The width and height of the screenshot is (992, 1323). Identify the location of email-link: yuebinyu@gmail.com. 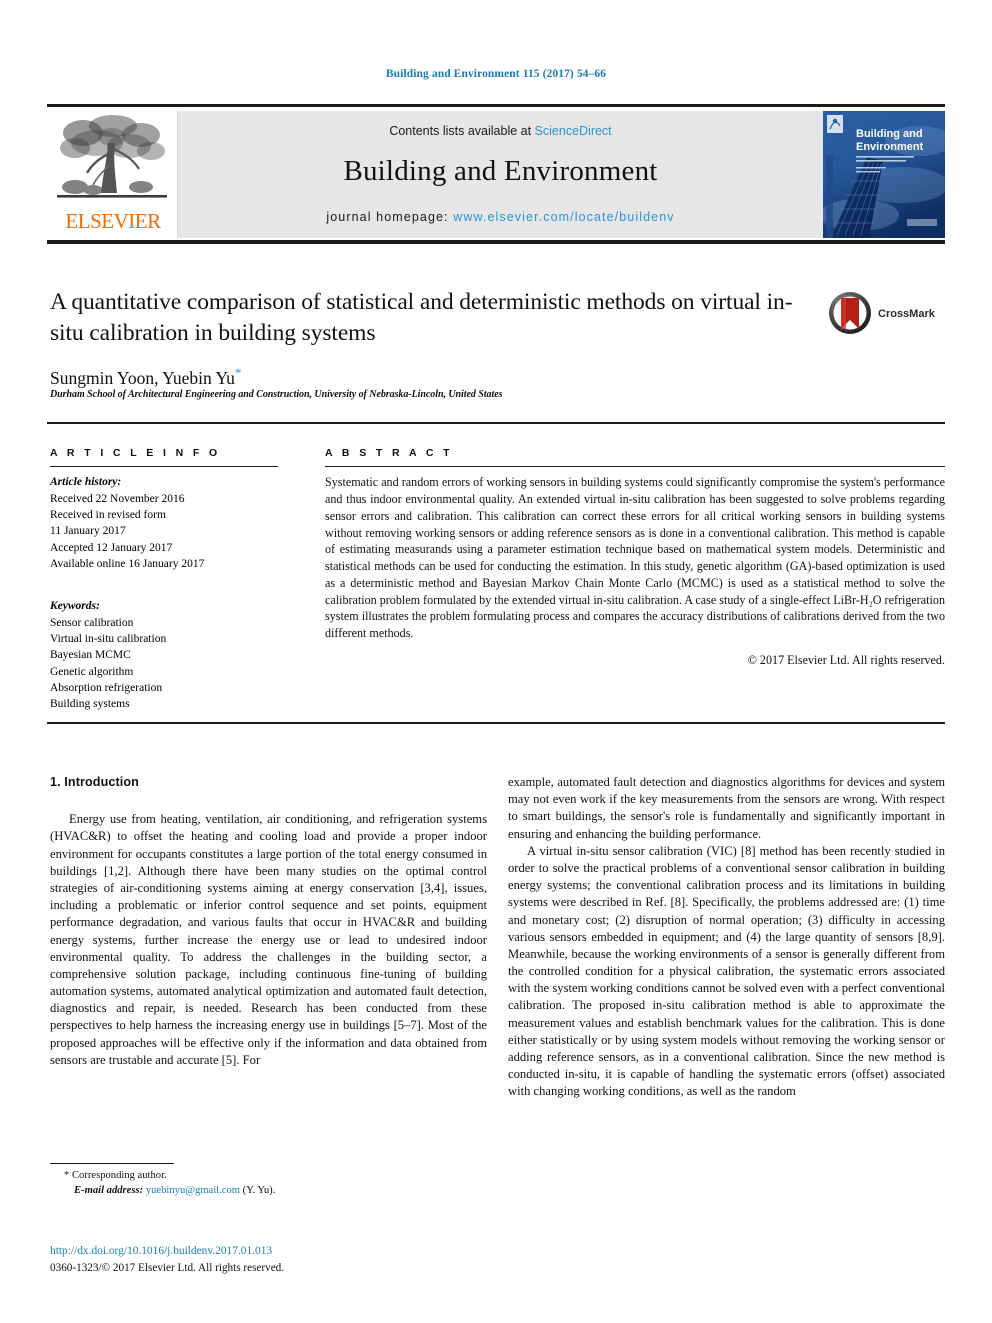
(193, 1190).